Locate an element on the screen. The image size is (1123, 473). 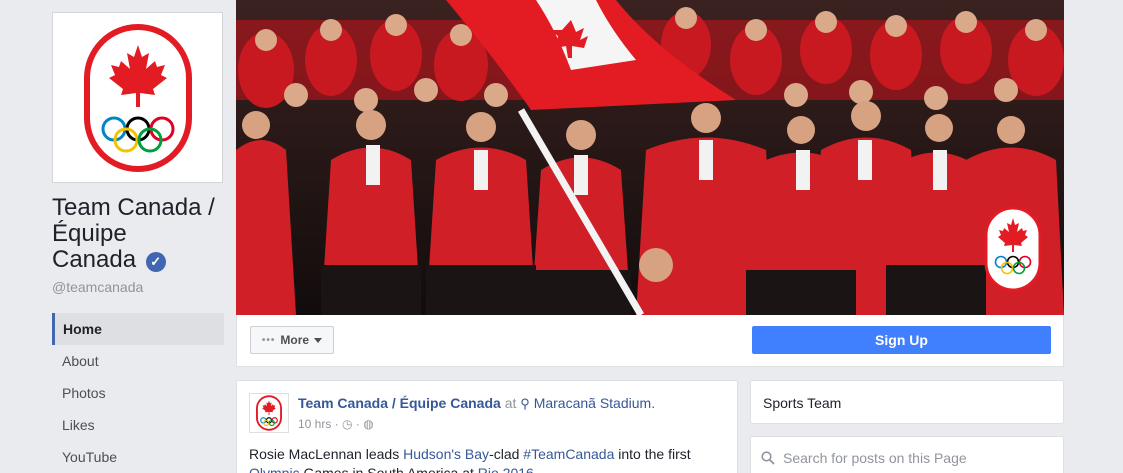
nav-item-likes: Likes is located at coordinates (138, 425).